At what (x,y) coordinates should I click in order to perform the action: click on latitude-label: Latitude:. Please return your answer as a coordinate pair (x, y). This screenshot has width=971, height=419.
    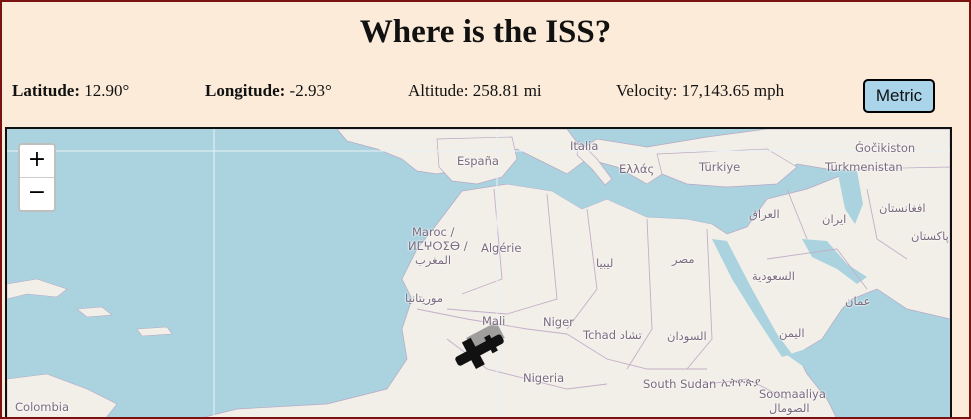
    Looking at the image, I should click on (46, 90).